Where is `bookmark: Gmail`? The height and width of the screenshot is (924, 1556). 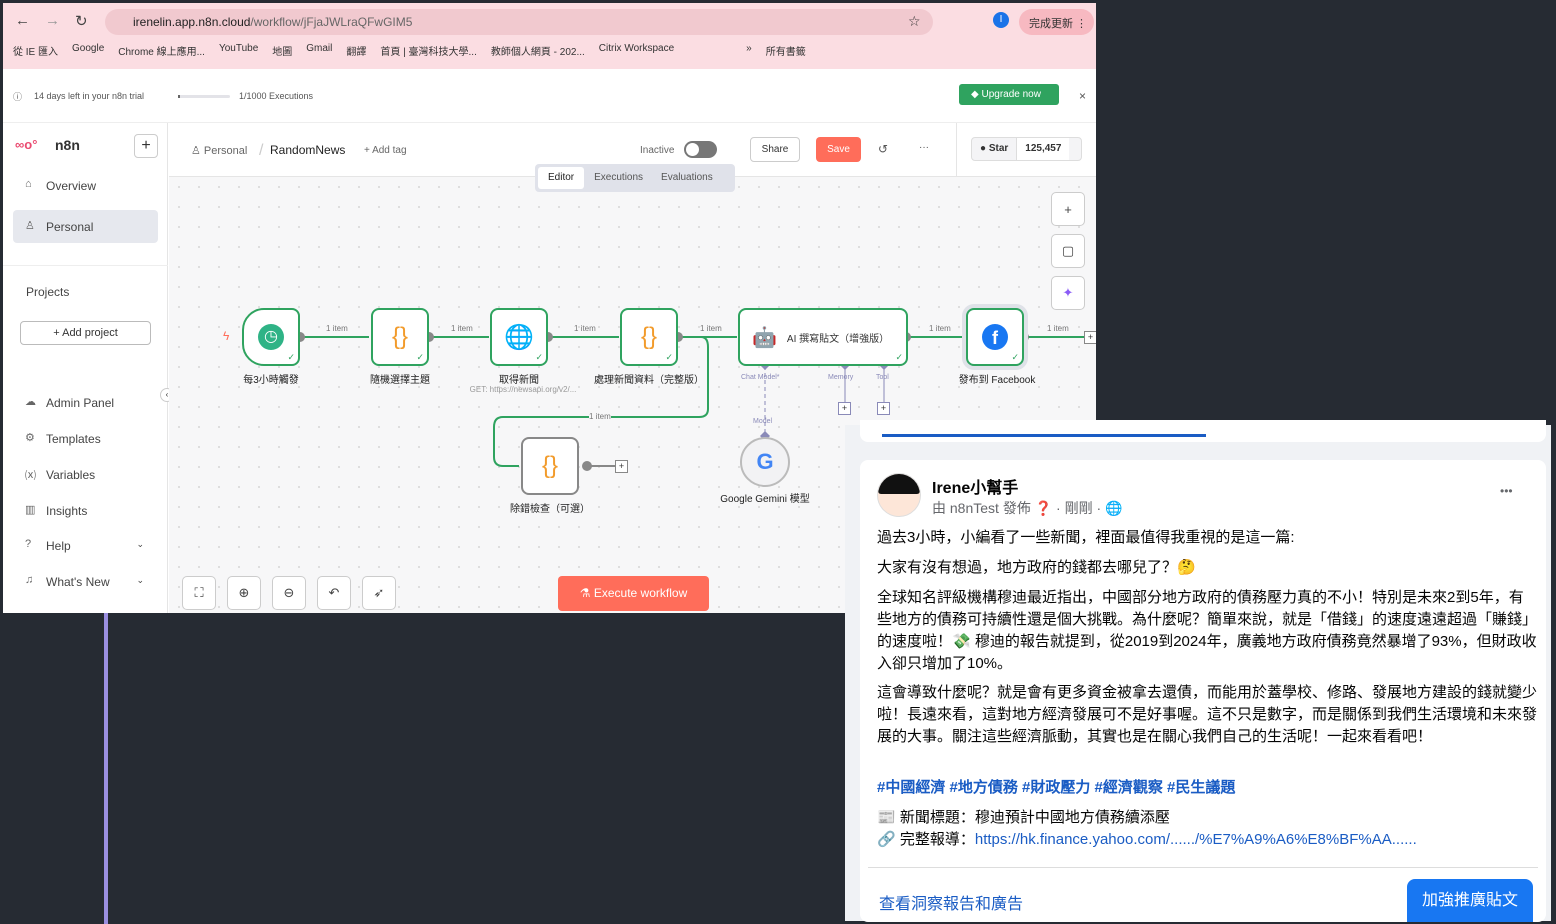 bookmark: Gmail is located at coordinates (319, 50).